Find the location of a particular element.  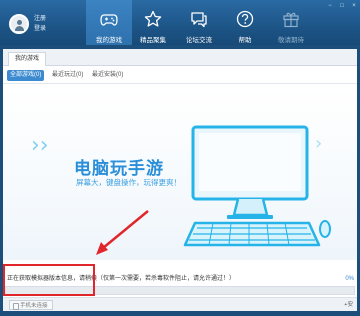

annotation-arrow is located at coordinates (122, 232).